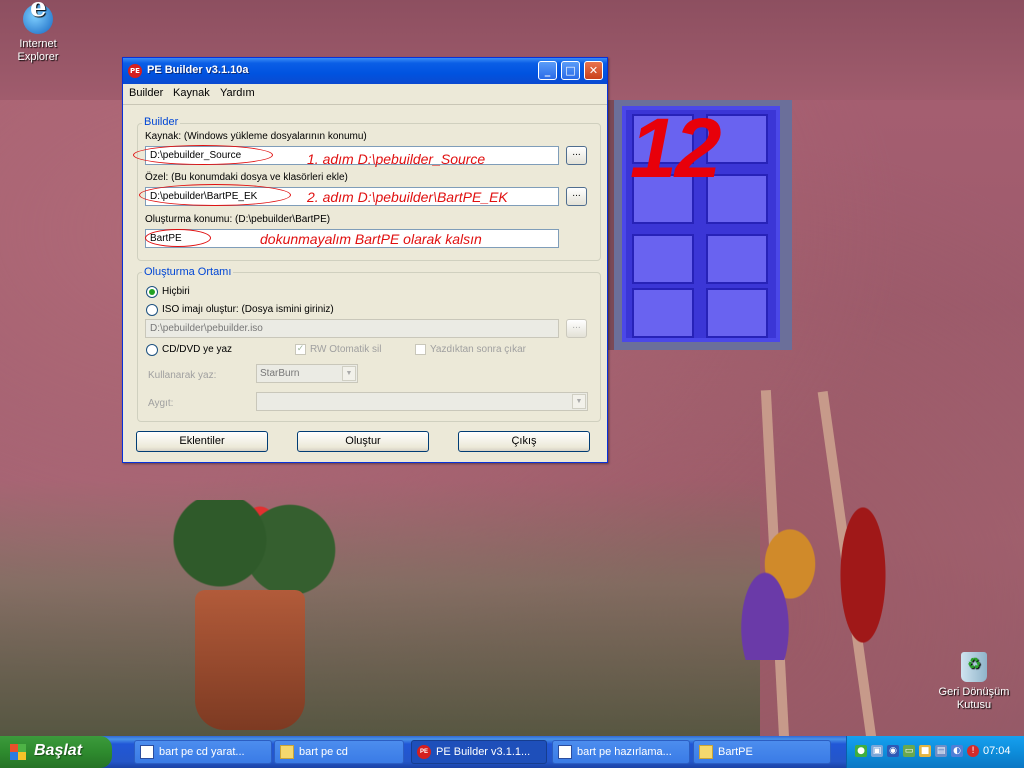 The height and width of the screenshot is (768, 1024). I want to click on desktop-icon-label: Kutusu, so click(974, 705).